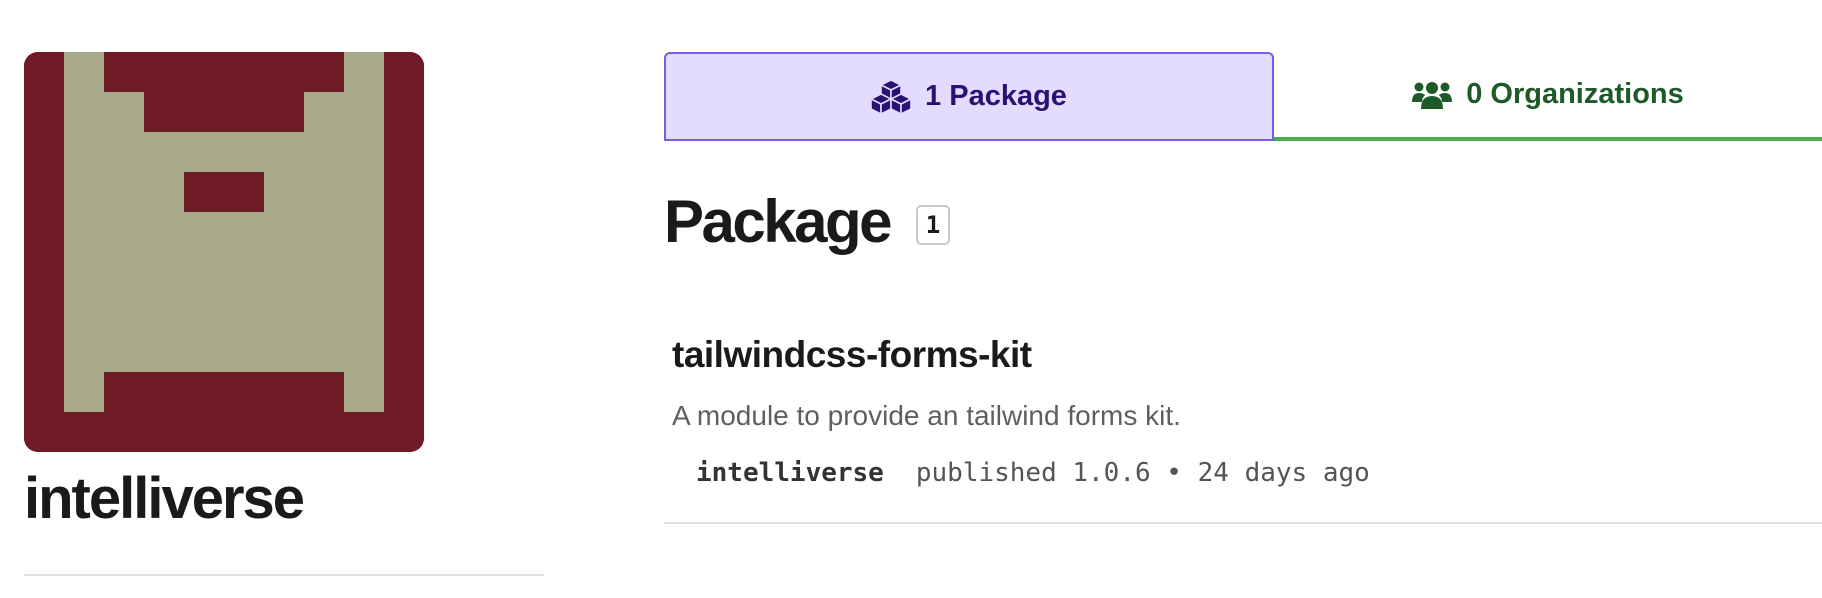 The width and height of the screenshot is (1822, 598). What do you see at coordinates (1575, 94) in the screenshot?
I see `tab-organizations-label: 0 Organizations` at bounding box center [1575, 94].